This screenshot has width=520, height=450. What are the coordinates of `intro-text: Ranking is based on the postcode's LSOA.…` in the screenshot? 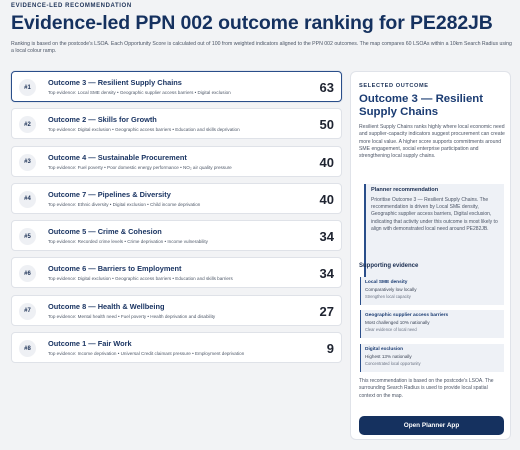 It's located at (261, 48).